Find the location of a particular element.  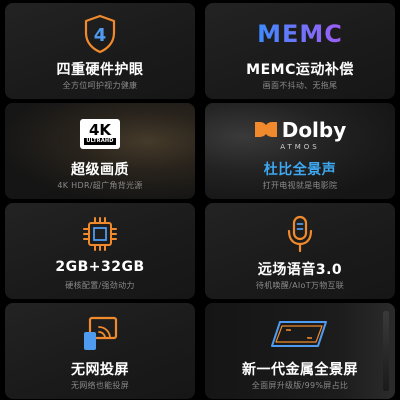

feature-subtitle: 无网络也能投屏 is located at coordinates (100, 385).